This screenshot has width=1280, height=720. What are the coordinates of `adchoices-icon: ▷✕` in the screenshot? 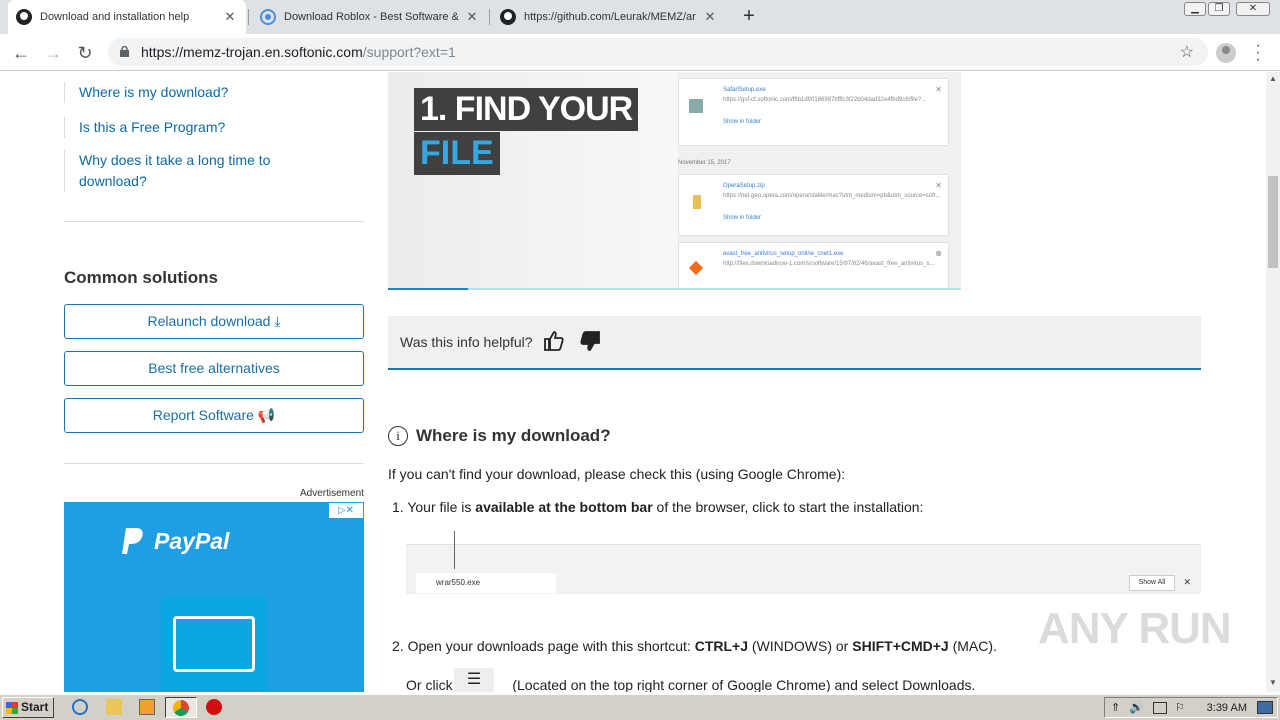 It's located at (346, 510).